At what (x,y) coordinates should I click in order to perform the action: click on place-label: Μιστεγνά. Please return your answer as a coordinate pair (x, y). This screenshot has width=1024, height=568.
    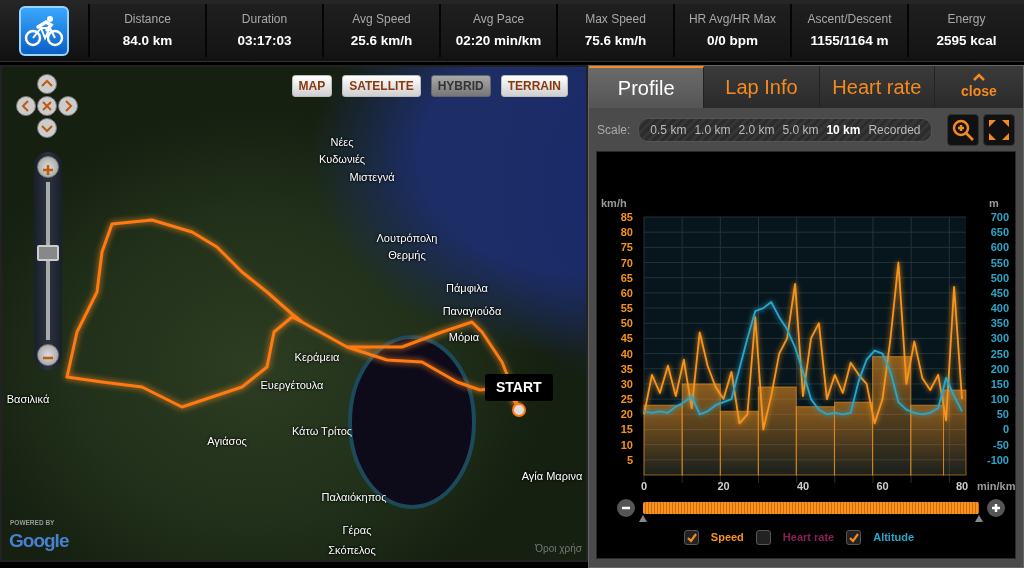
    Looking at the image, I should click on (372, 177).